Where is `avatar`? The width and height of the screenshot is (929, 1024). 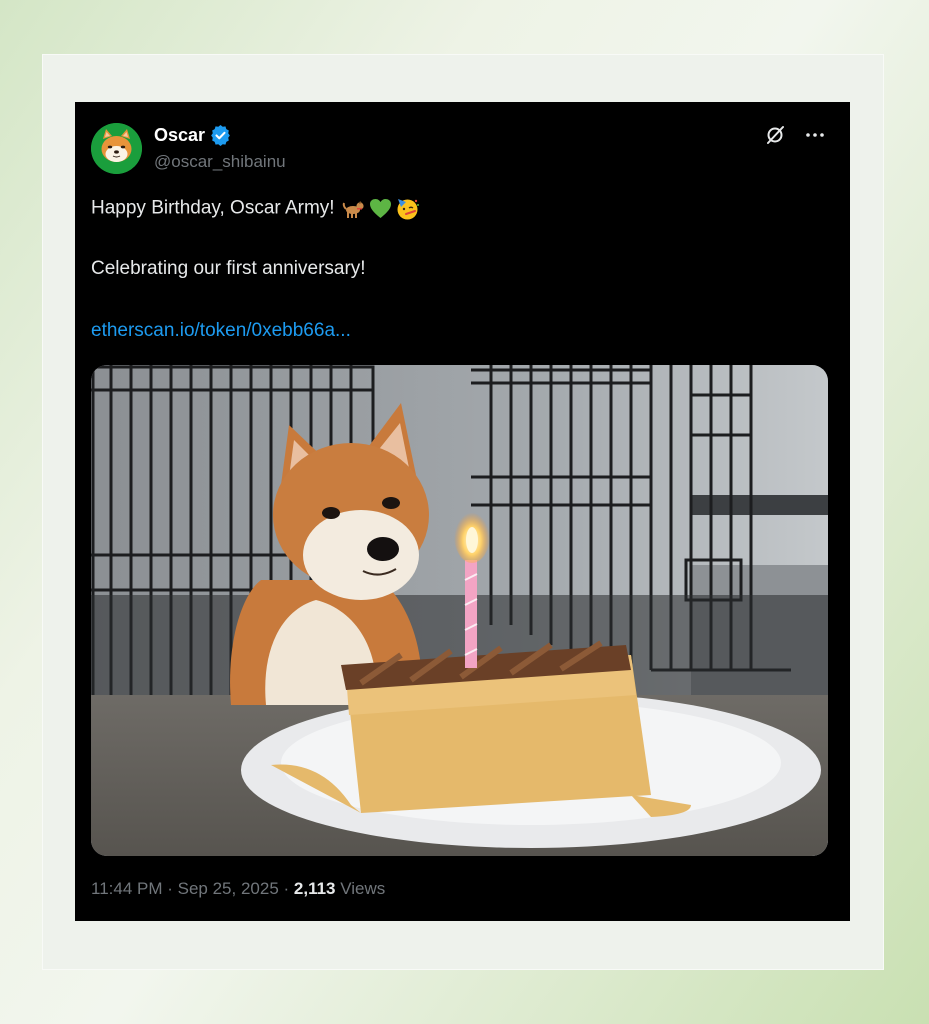
avatar is located at coordinates (116, 148).